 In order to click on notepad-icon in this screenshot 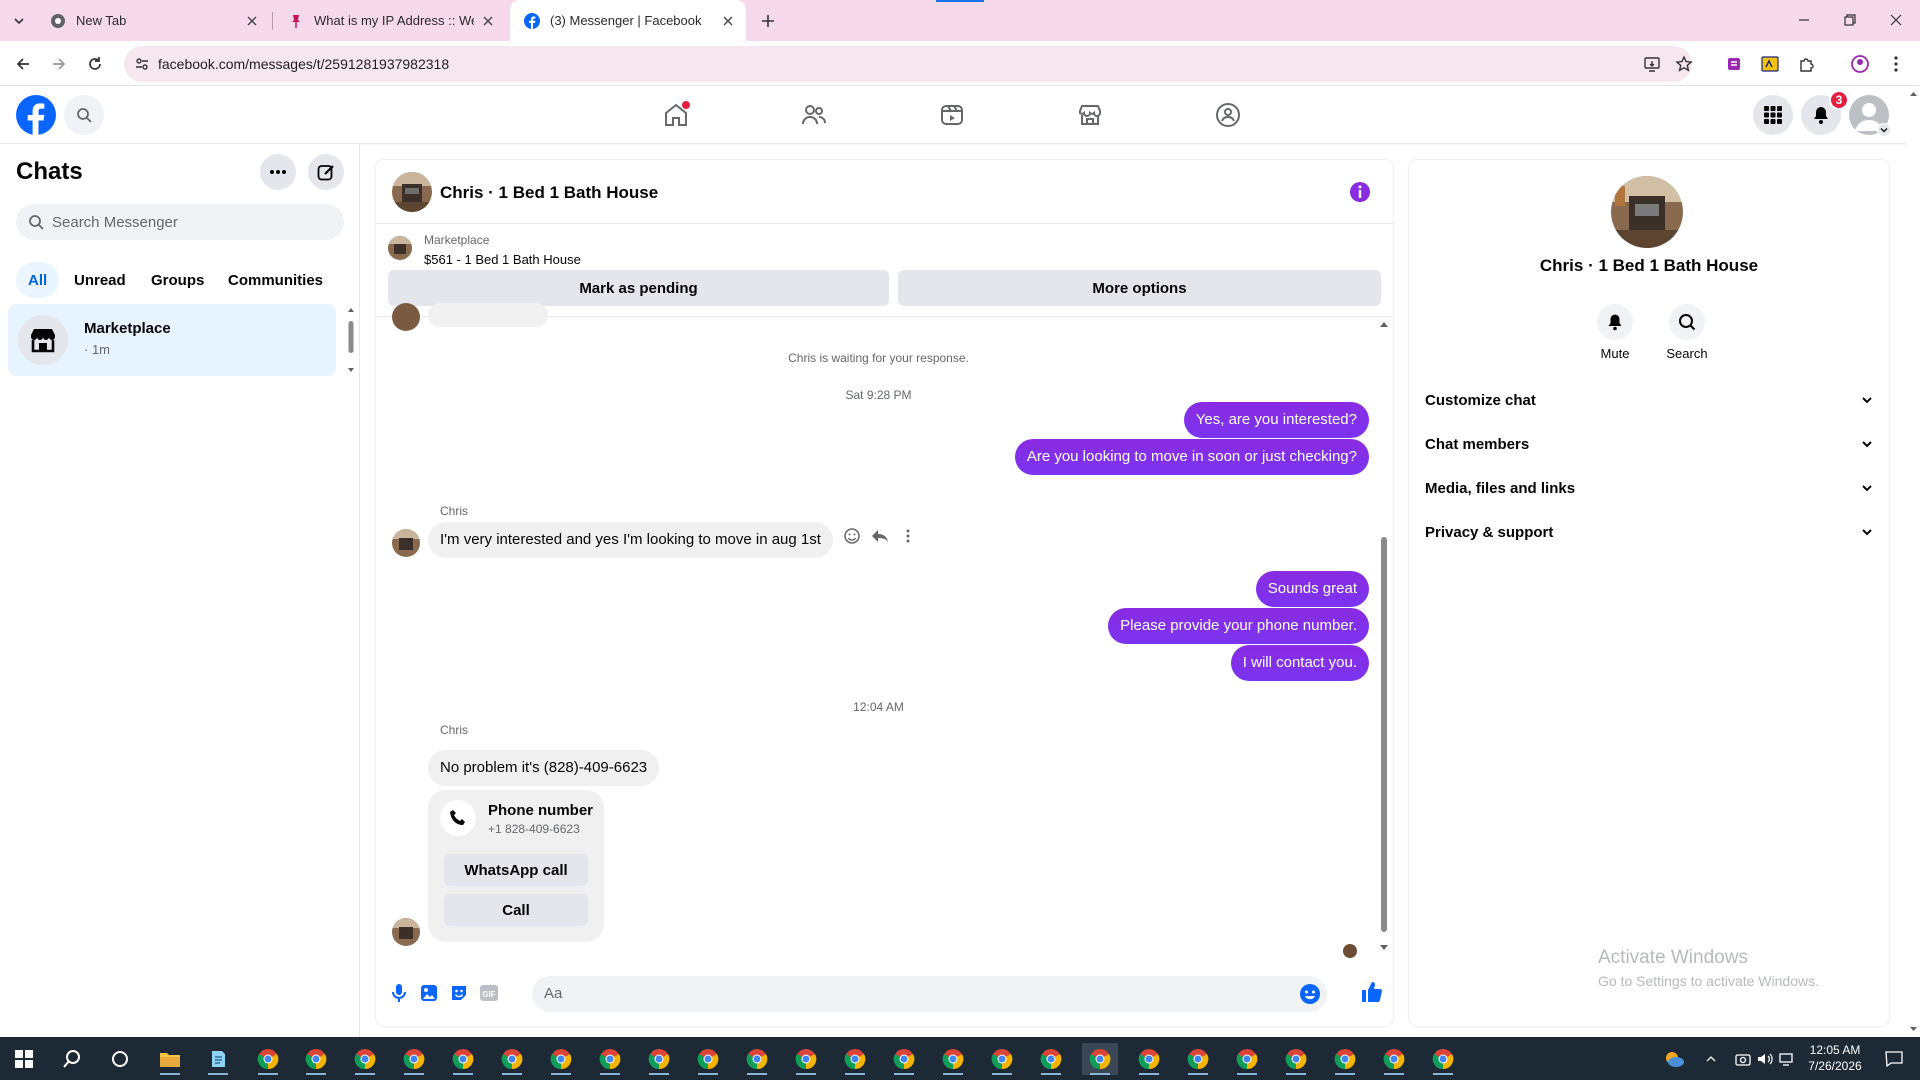, I will do `click(218, 1059)`.